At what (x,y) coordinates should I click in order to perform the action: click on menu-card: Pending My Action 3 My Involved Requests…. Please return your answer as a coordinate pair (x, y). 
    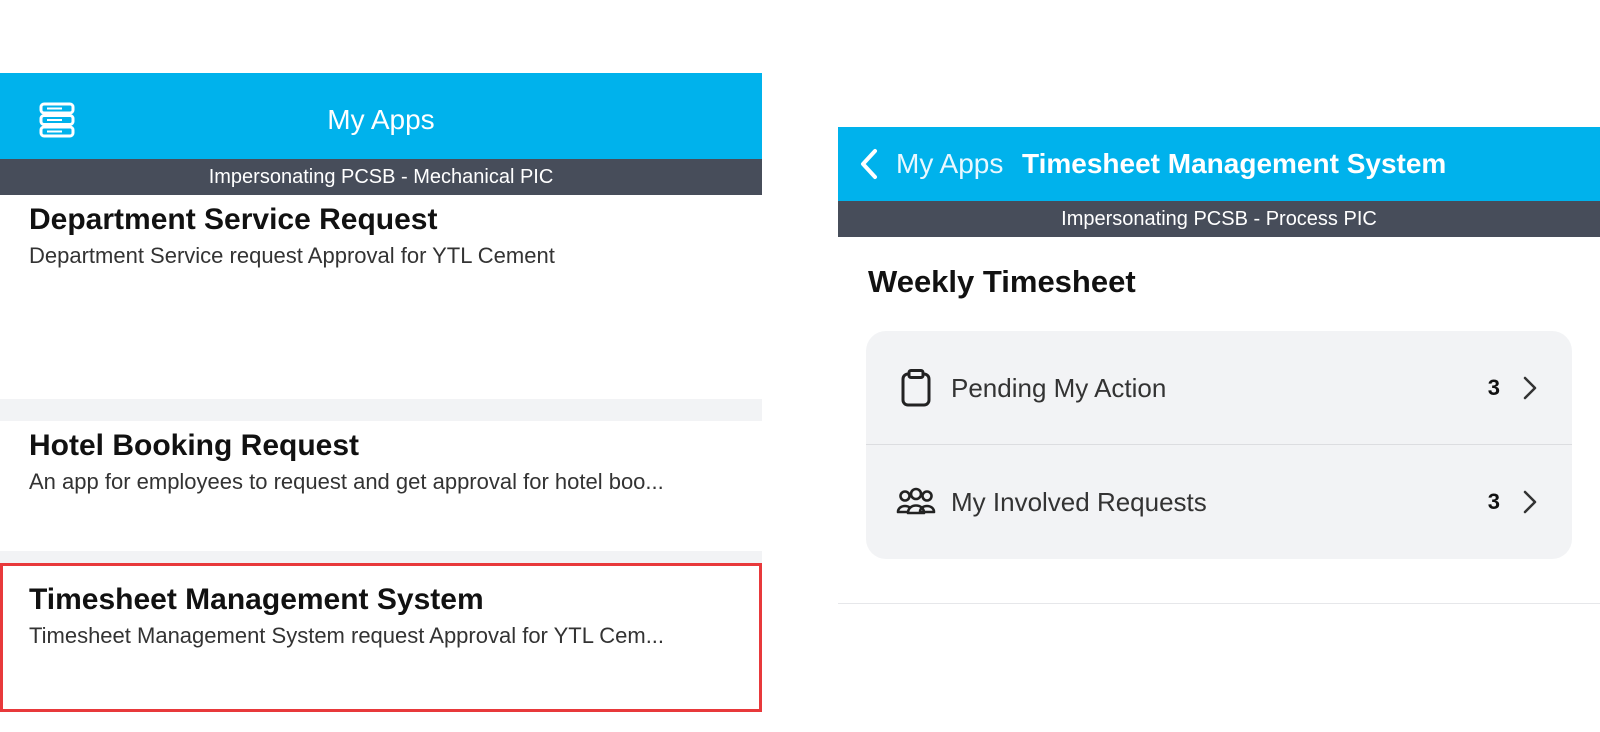
    Looking at the image, I should click on (1219, 445).